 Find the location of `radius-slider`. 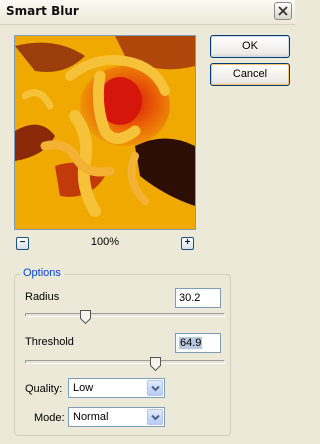

radius-slider is located at coordinates (125, 315).